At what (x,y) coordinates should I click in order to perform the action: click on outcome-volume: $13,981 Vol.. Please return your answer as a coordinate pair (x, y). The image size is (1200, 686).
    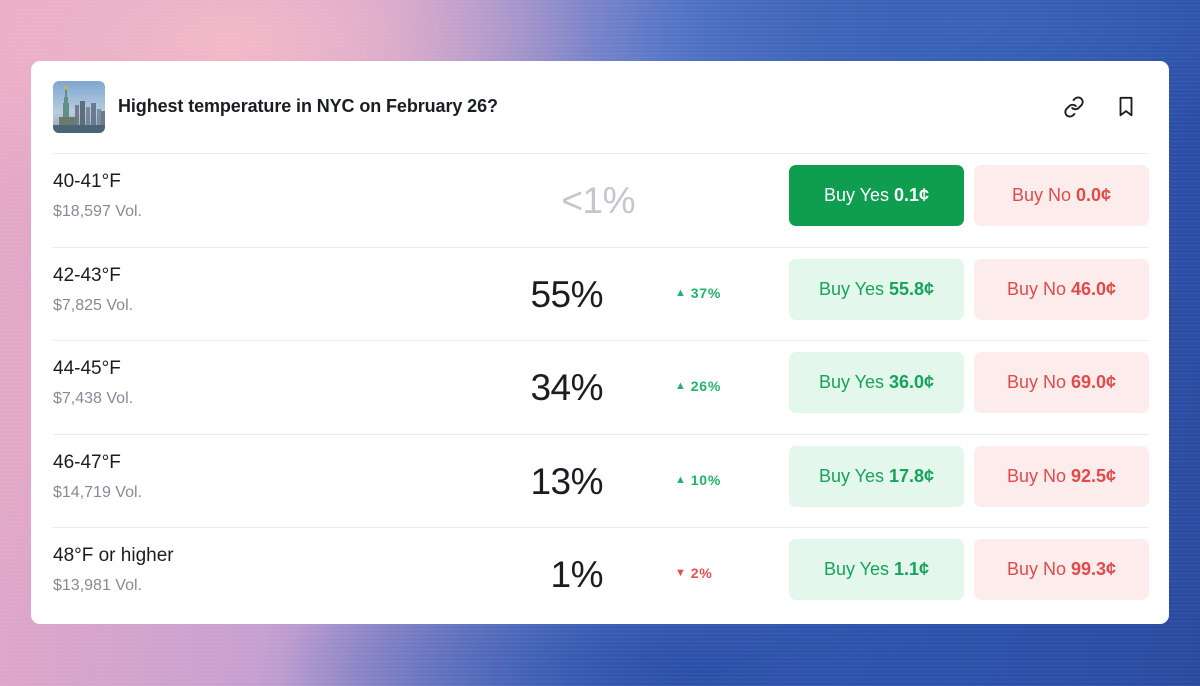
    Looking at the image, I should click on (97, 585).